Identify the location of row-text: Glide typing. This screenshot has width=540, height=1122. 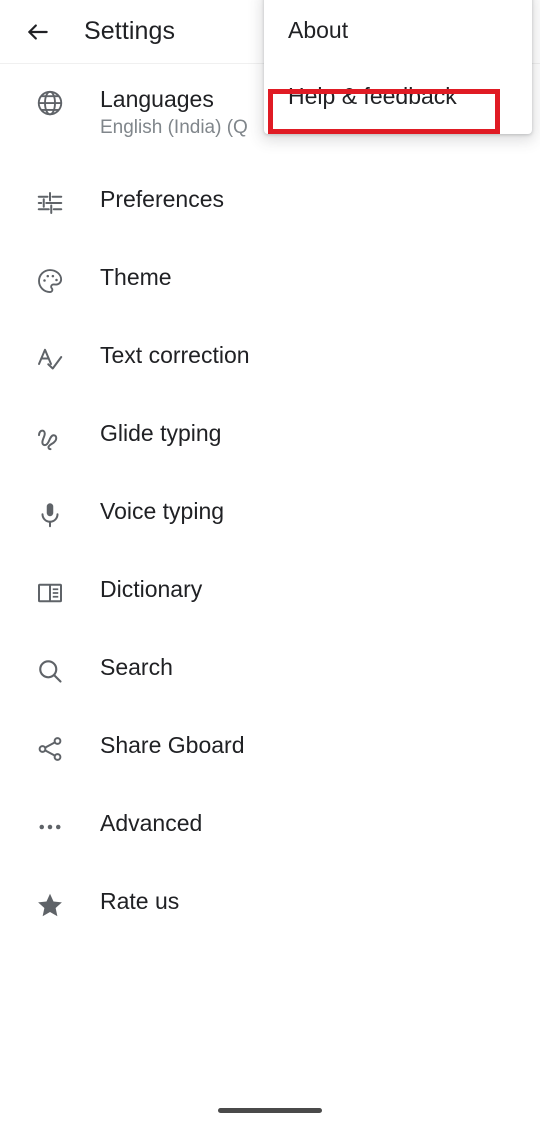
(160, 423).